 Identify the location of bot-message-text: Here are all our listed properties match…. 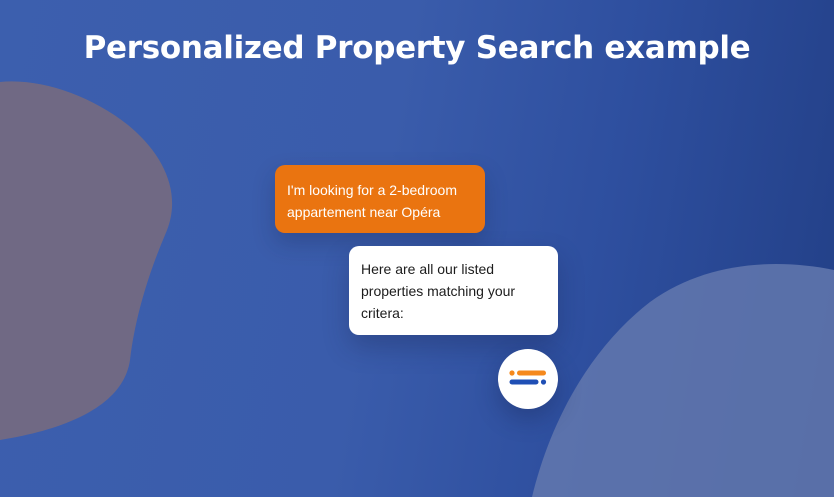
(438, 291).